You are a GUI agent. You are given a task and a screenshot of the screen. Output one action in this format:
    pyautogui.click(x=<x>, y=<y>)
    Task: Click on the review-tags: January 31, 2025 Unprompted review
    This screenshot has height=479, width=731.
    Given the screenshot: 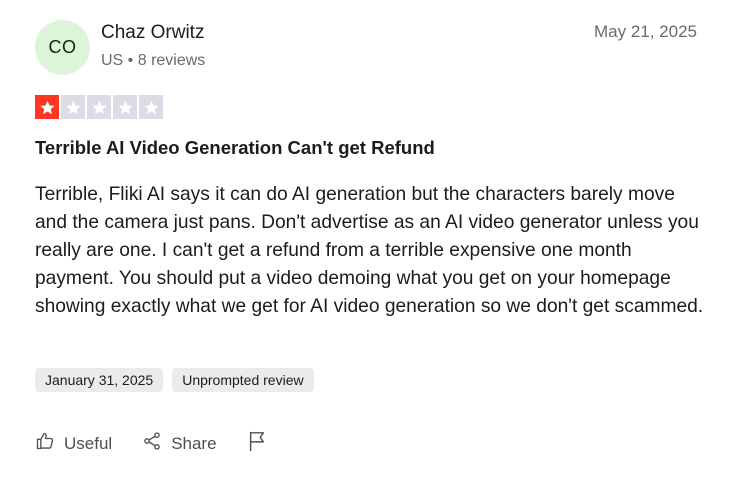 What is the action you would take?
    pyautogui.click(x=174, y=380)
    